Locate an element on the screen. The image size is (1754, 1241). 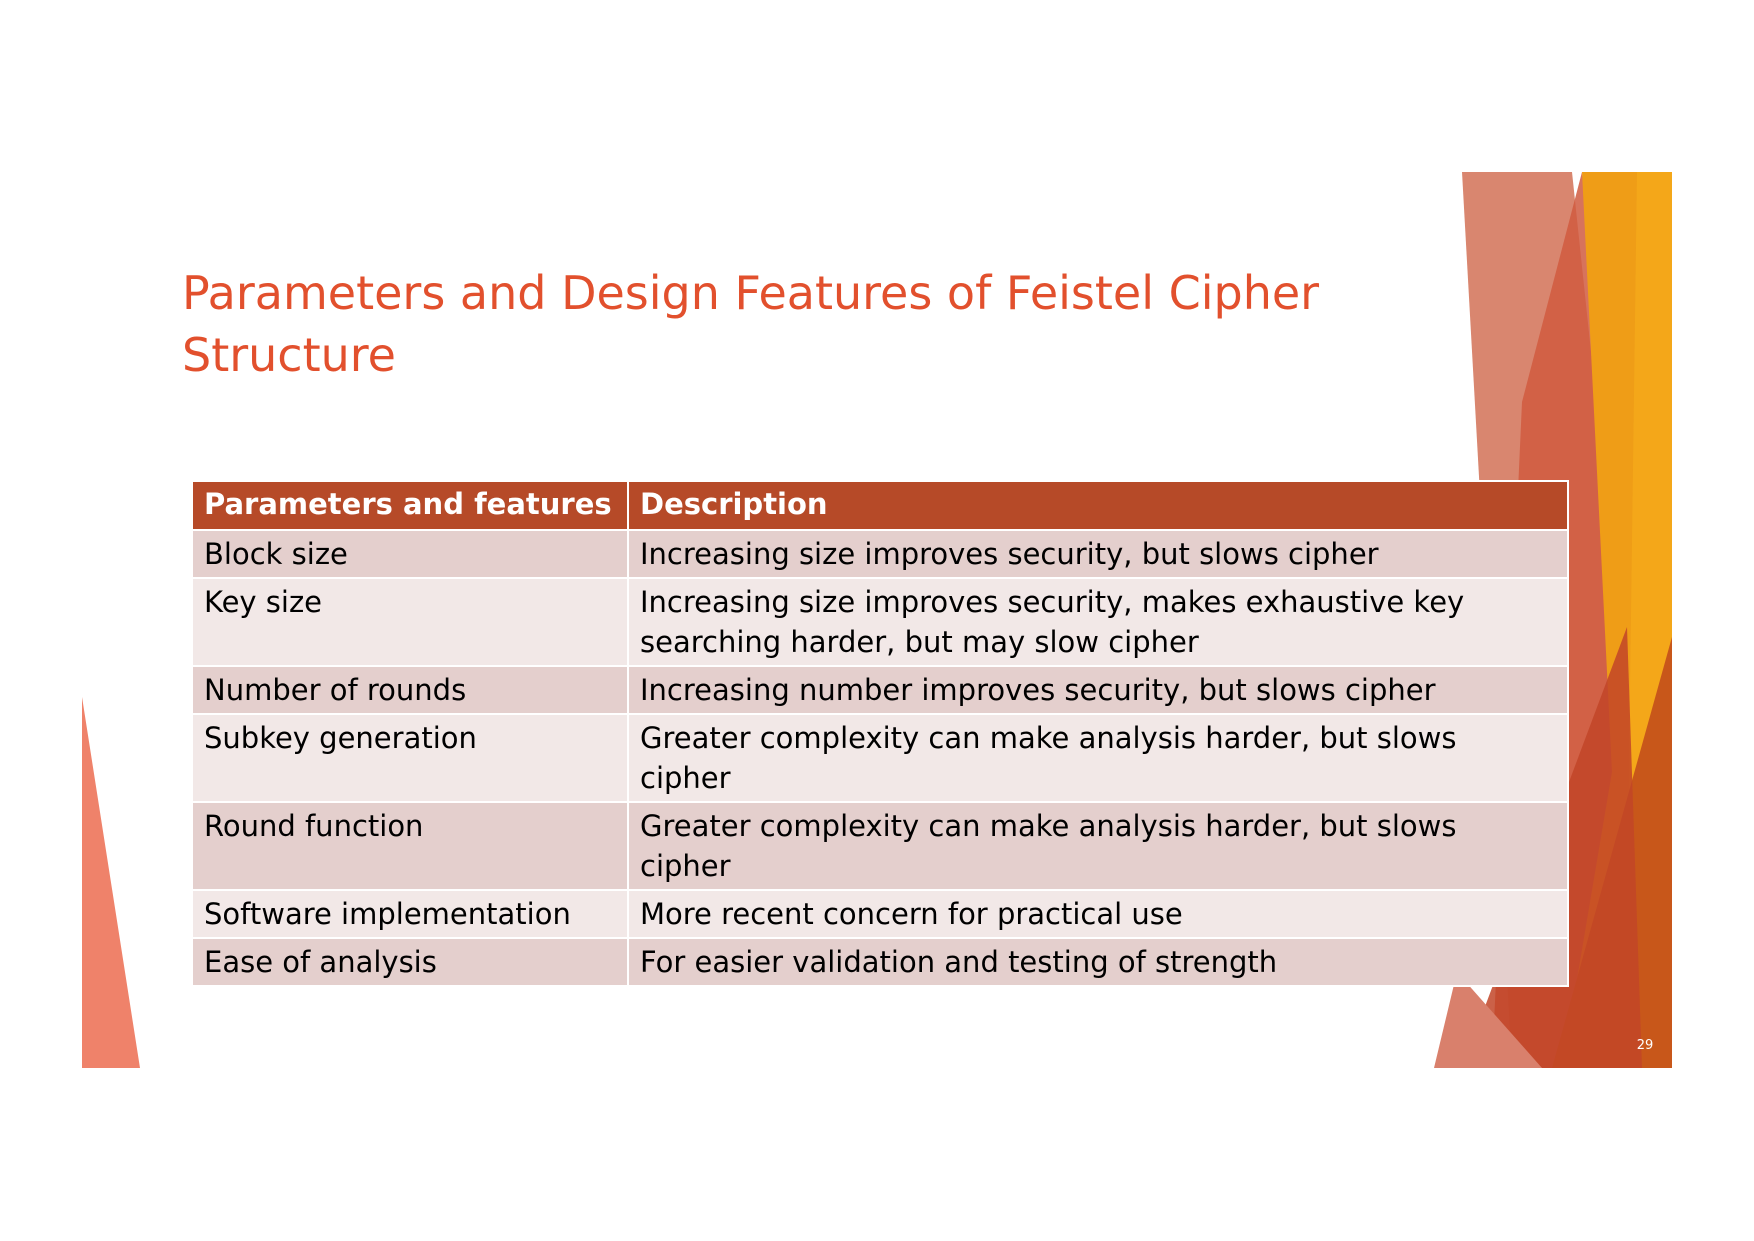
parameter-cell: Software implementation is located at coordinates (410, 914).